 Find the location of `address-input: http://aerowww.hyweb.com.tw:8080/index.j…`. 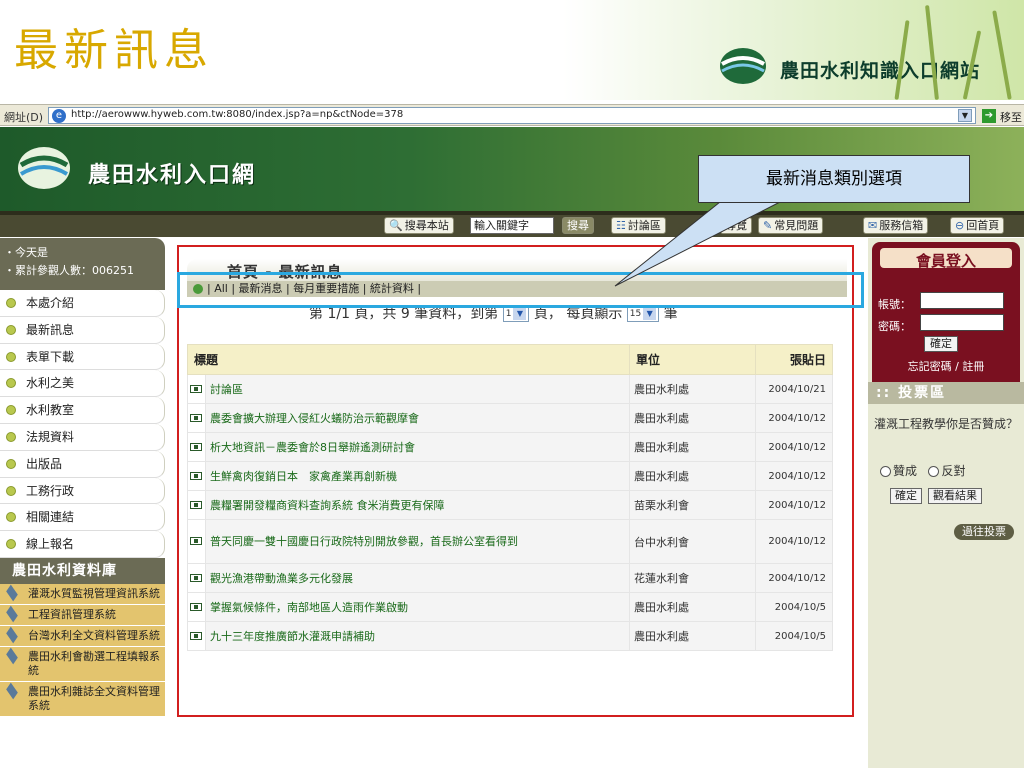

address-input: http://aerowww.hyweb.com.tw:8080/index.j… is located at coordinates (512, 115).